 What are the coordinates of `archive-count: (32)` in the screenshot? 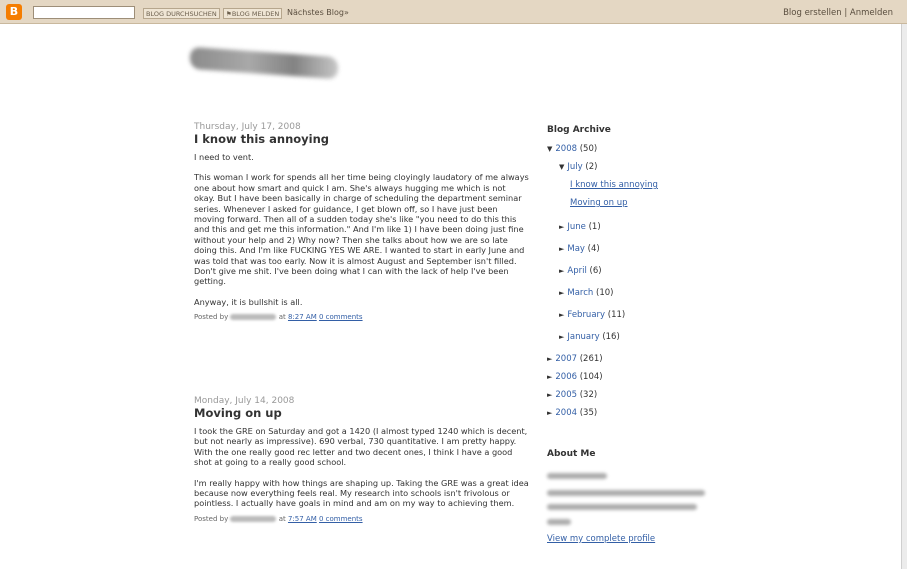 It's located at (588, 395).